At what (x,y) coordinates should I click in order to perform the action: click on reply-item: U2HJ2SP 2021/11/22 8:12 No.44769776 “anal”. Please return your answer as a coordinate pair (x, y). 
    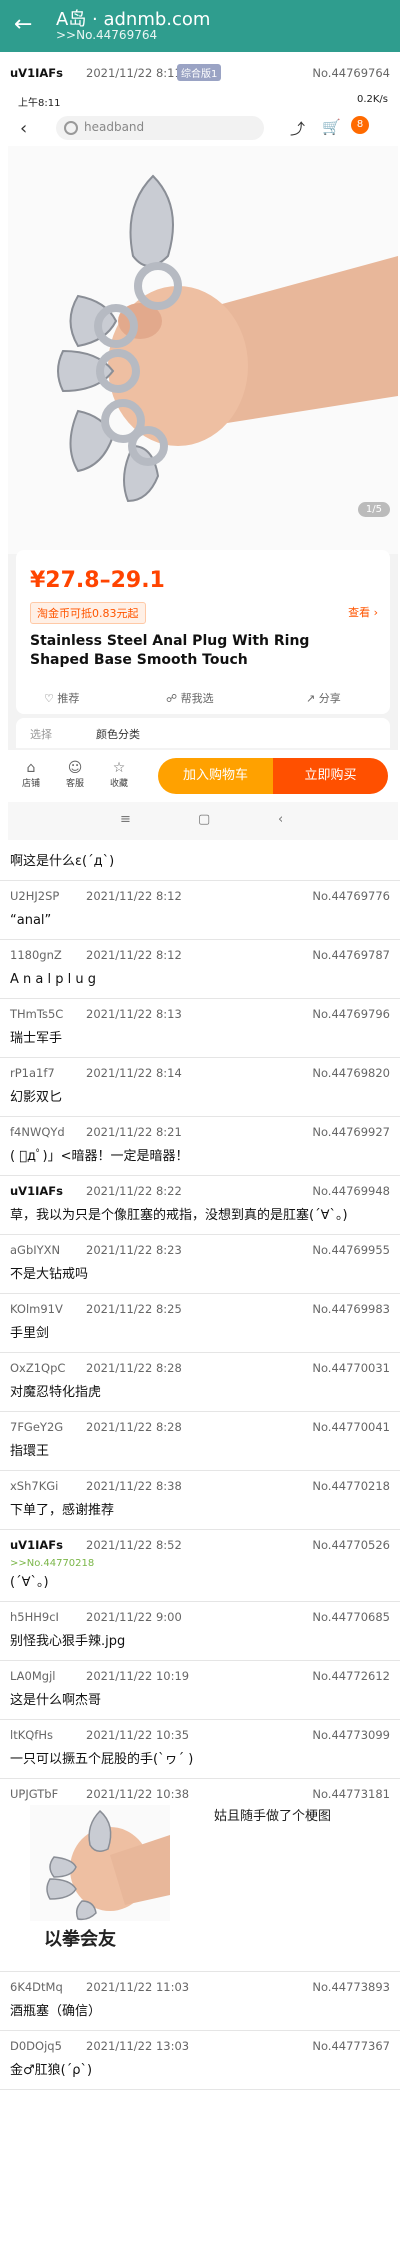
    Looking at the image, I should click on (200, 910).